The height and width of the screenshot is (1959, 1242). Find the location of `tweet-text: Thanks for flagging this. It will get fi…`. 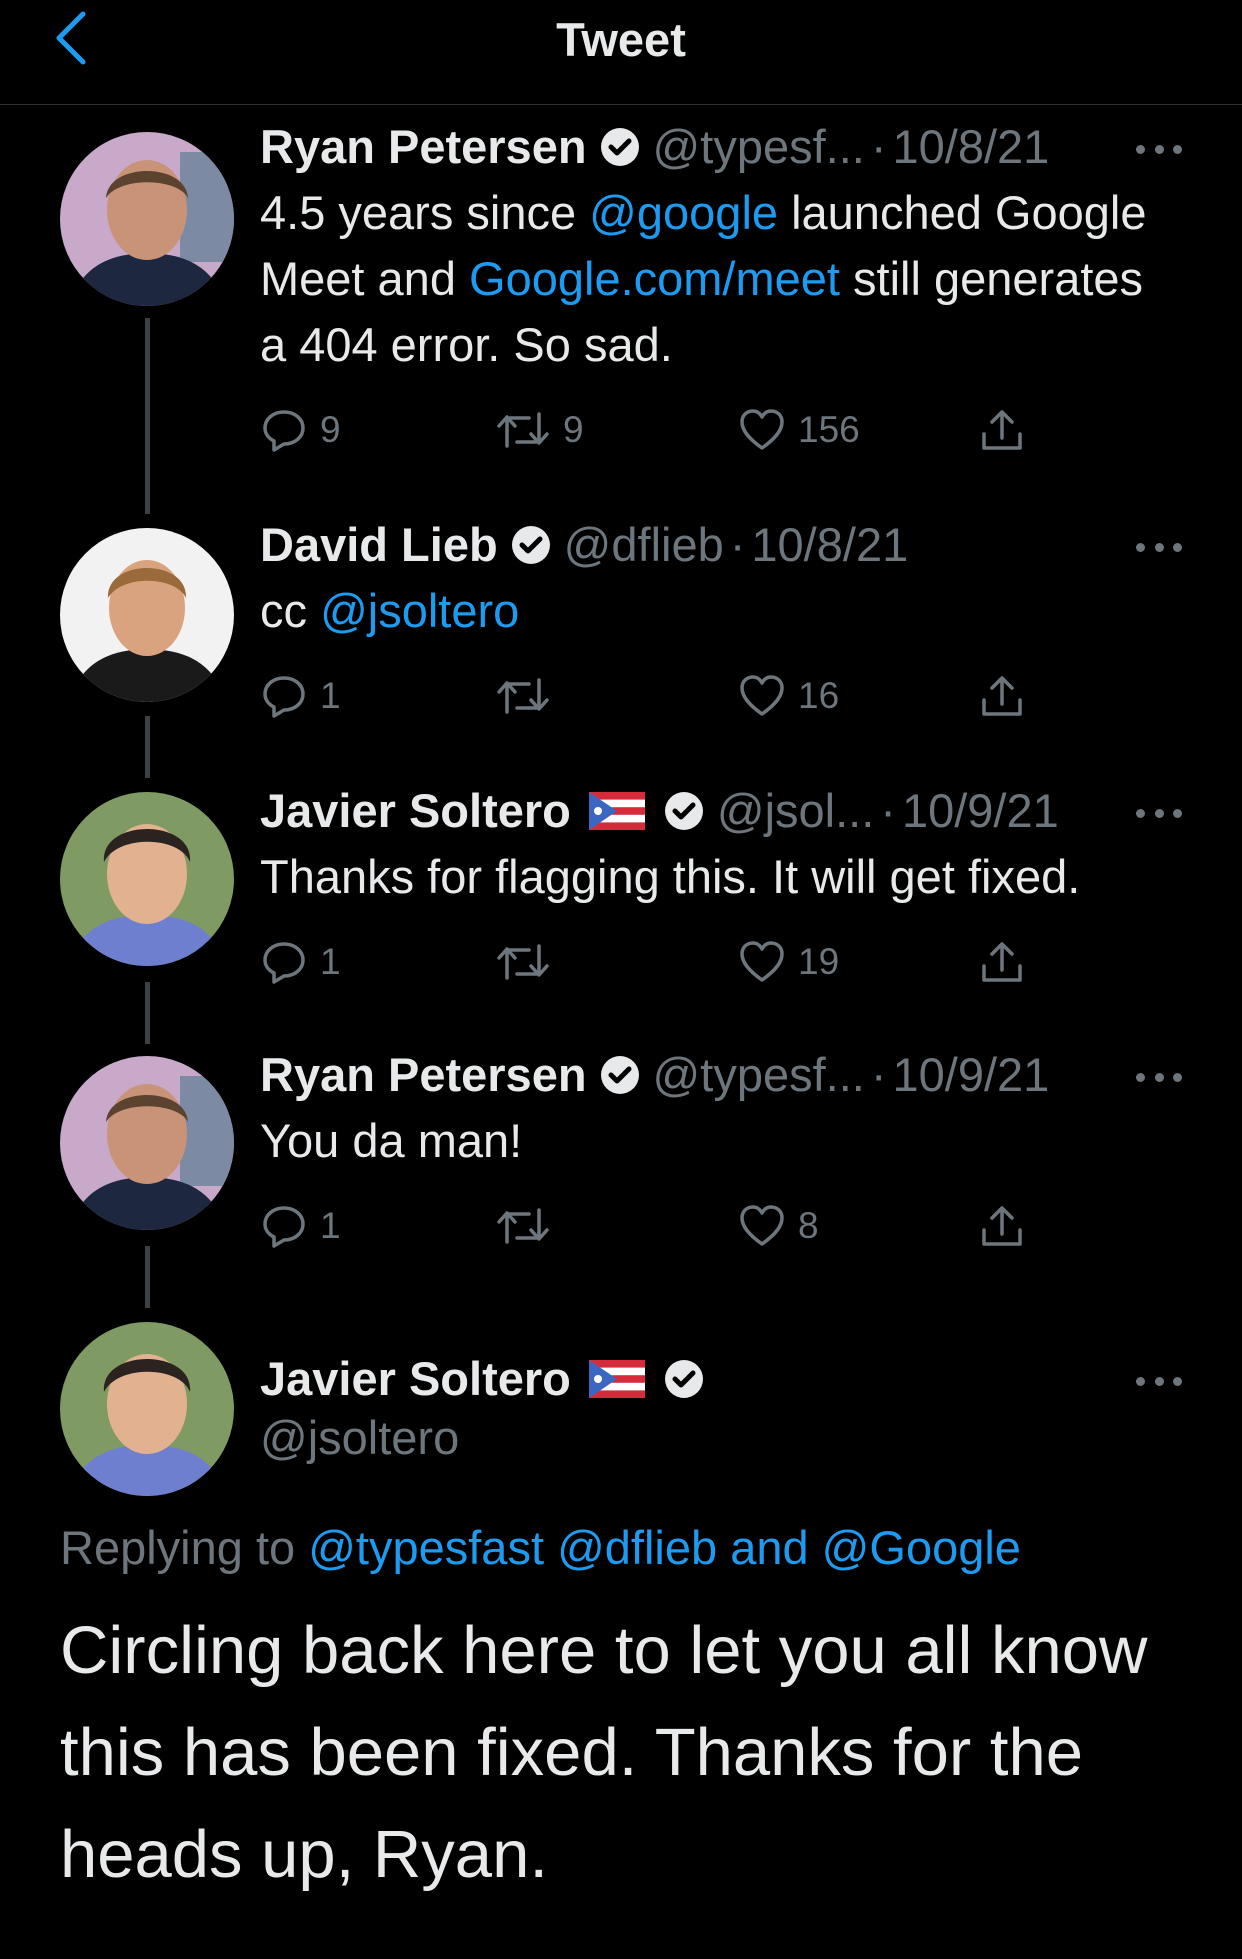

tweet-text: Thanks for flagging this. It will get fi… is located at coordinates (670, 876).